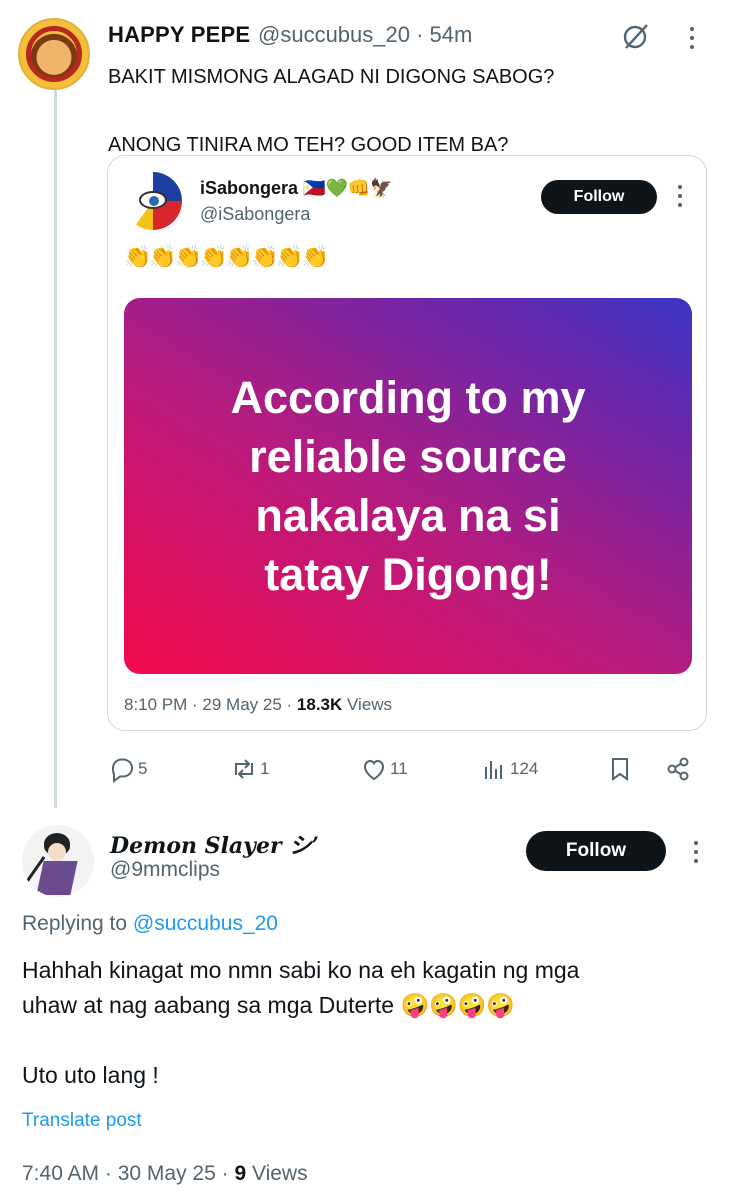 The image size is (729, 1200). I want to click on quoted-meta: 8:10 PM · 29 May 25 · 18.3K Views, so click(258, 705).